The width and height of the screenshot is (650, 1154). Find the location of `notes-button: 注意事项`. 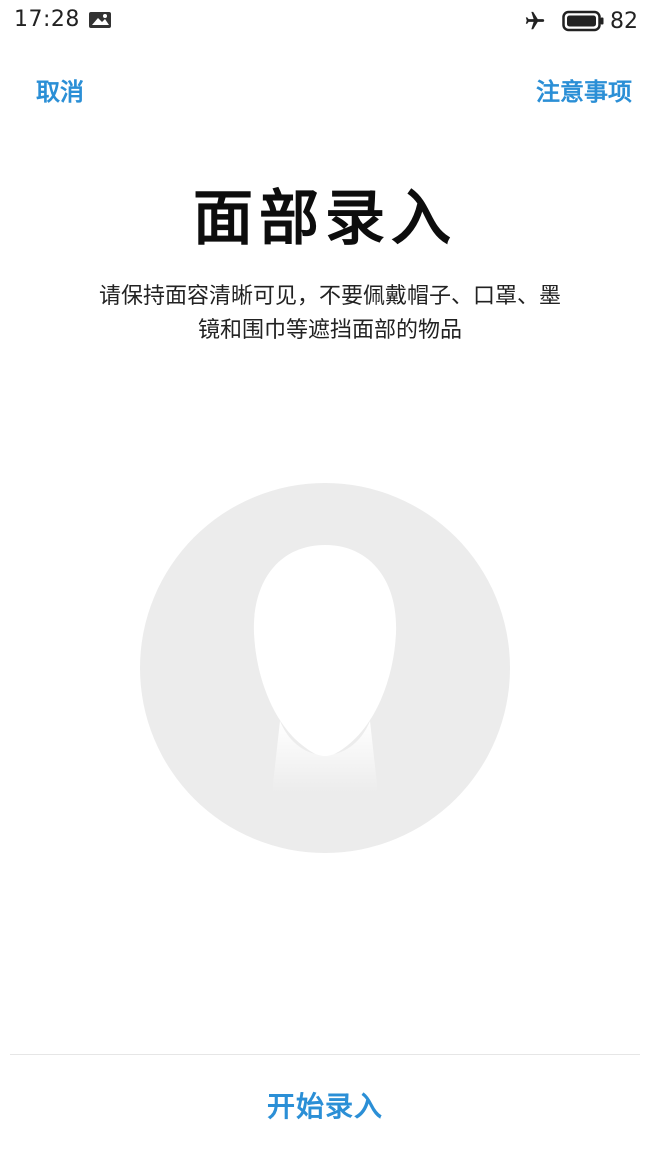

notes-button: 注意事项 is located at coordinates (584, 89).